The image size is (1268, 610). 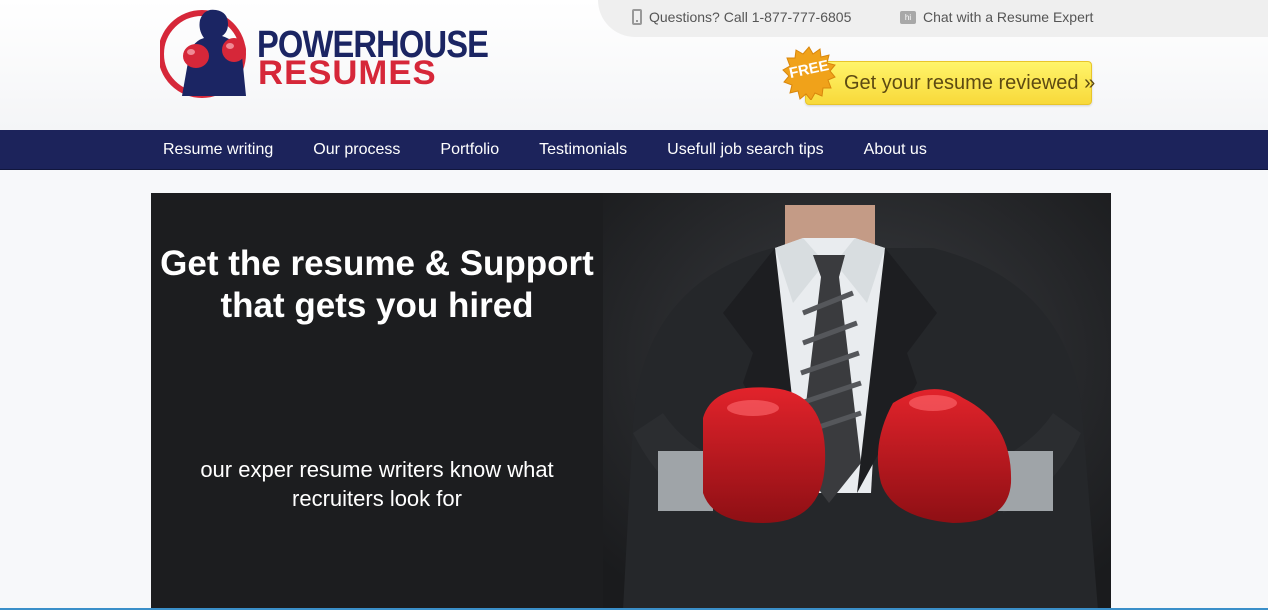 I want to click on hero-headline-line1: Get the resume & Support, so click(x=377, y=263).